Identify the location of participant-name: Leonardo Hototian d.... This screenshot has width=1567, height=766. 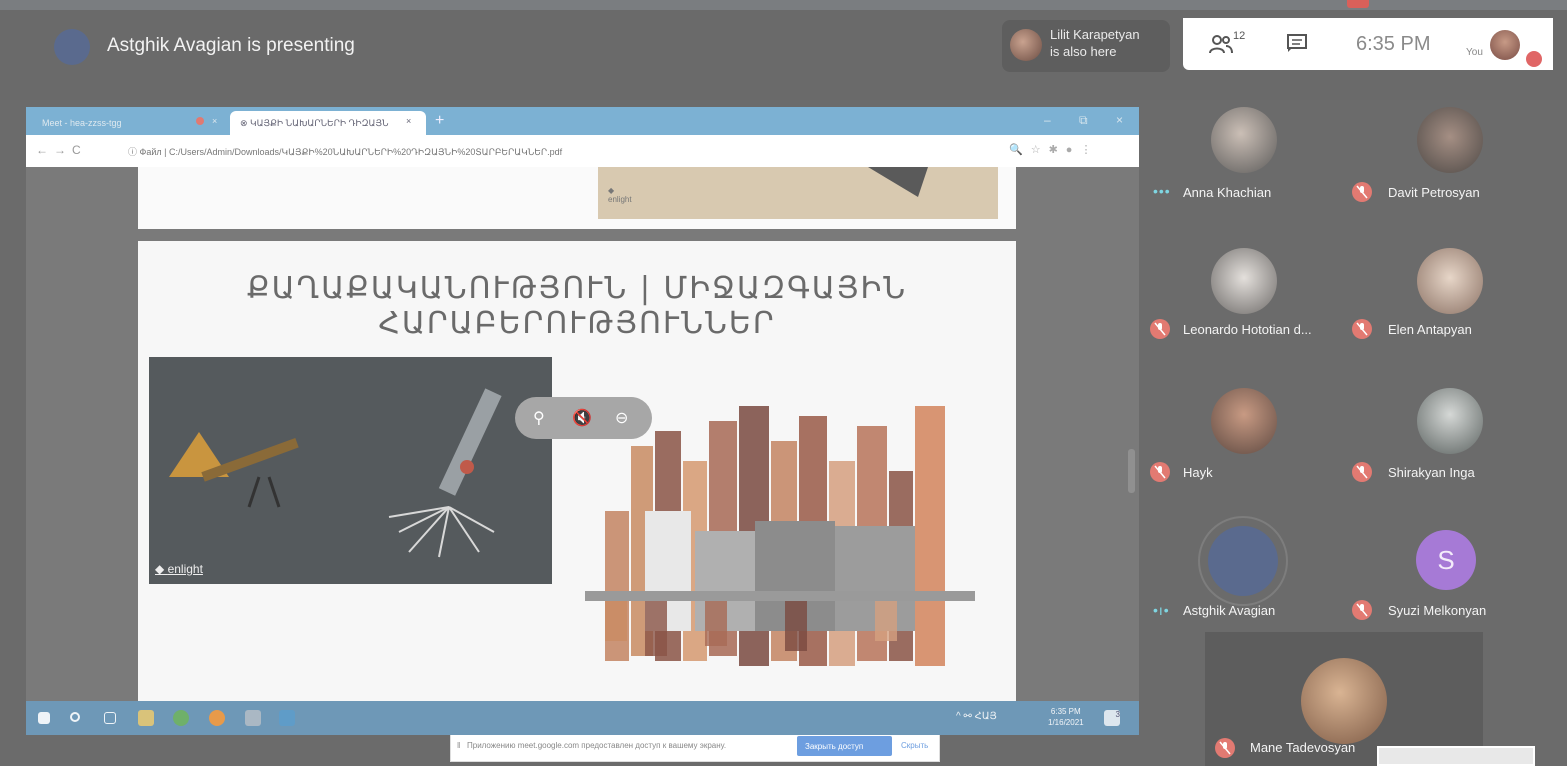
(1247, 329).